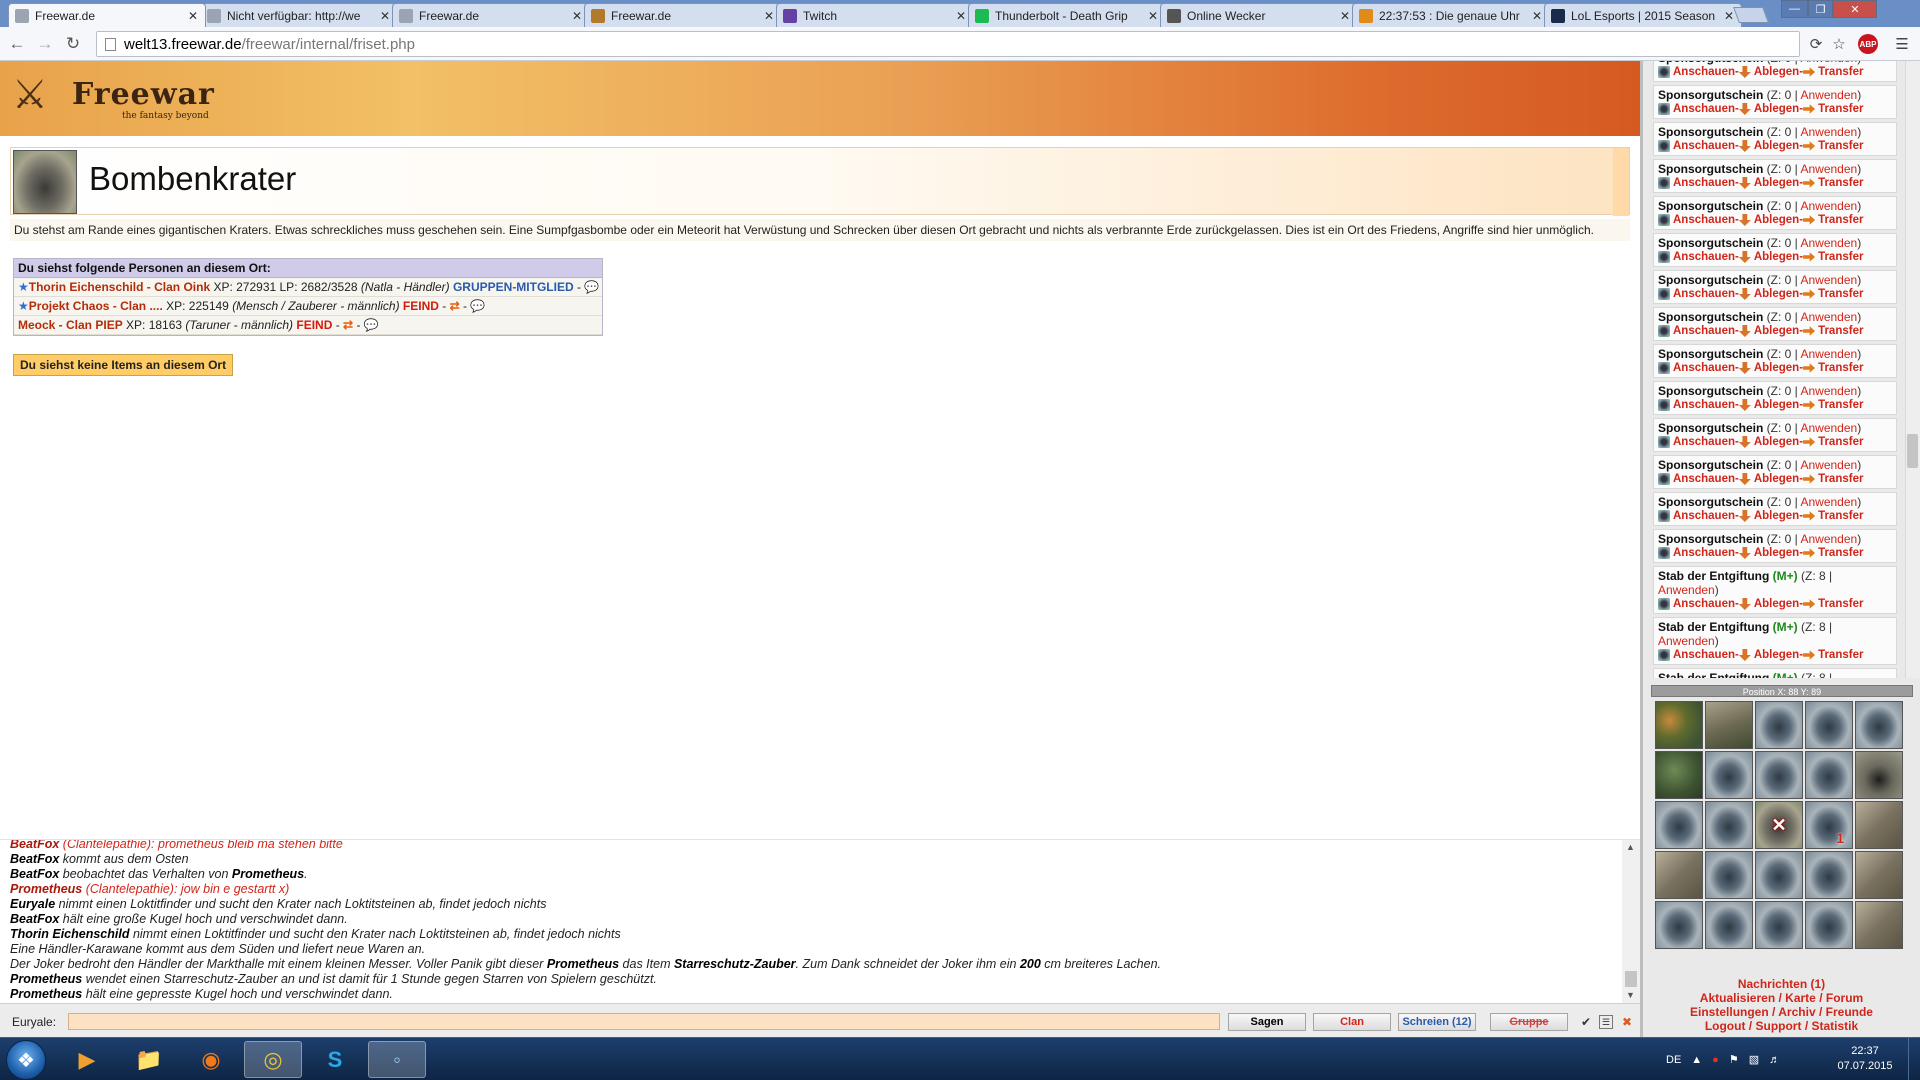  I want to click on adblock-icon: ABP, so click(1868, 44).